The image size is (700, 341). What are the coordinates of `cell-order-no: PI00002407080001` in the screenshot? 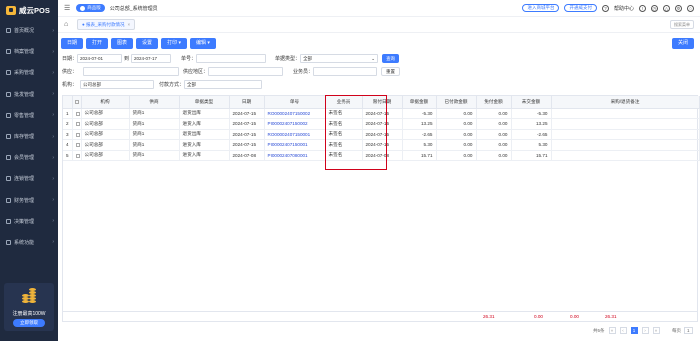 It's located at (295, 155).